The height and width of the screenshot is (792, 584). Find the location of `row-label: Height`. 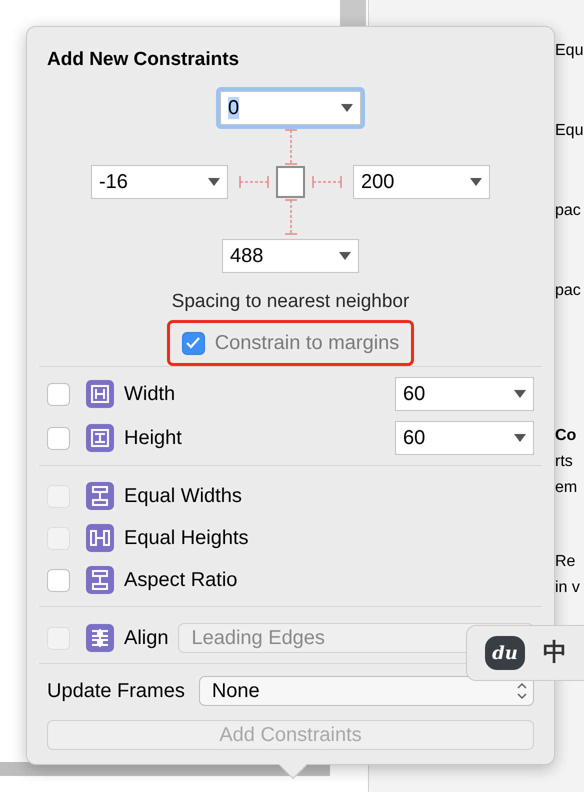

row-label: Height is located at coordinates (153, 438).